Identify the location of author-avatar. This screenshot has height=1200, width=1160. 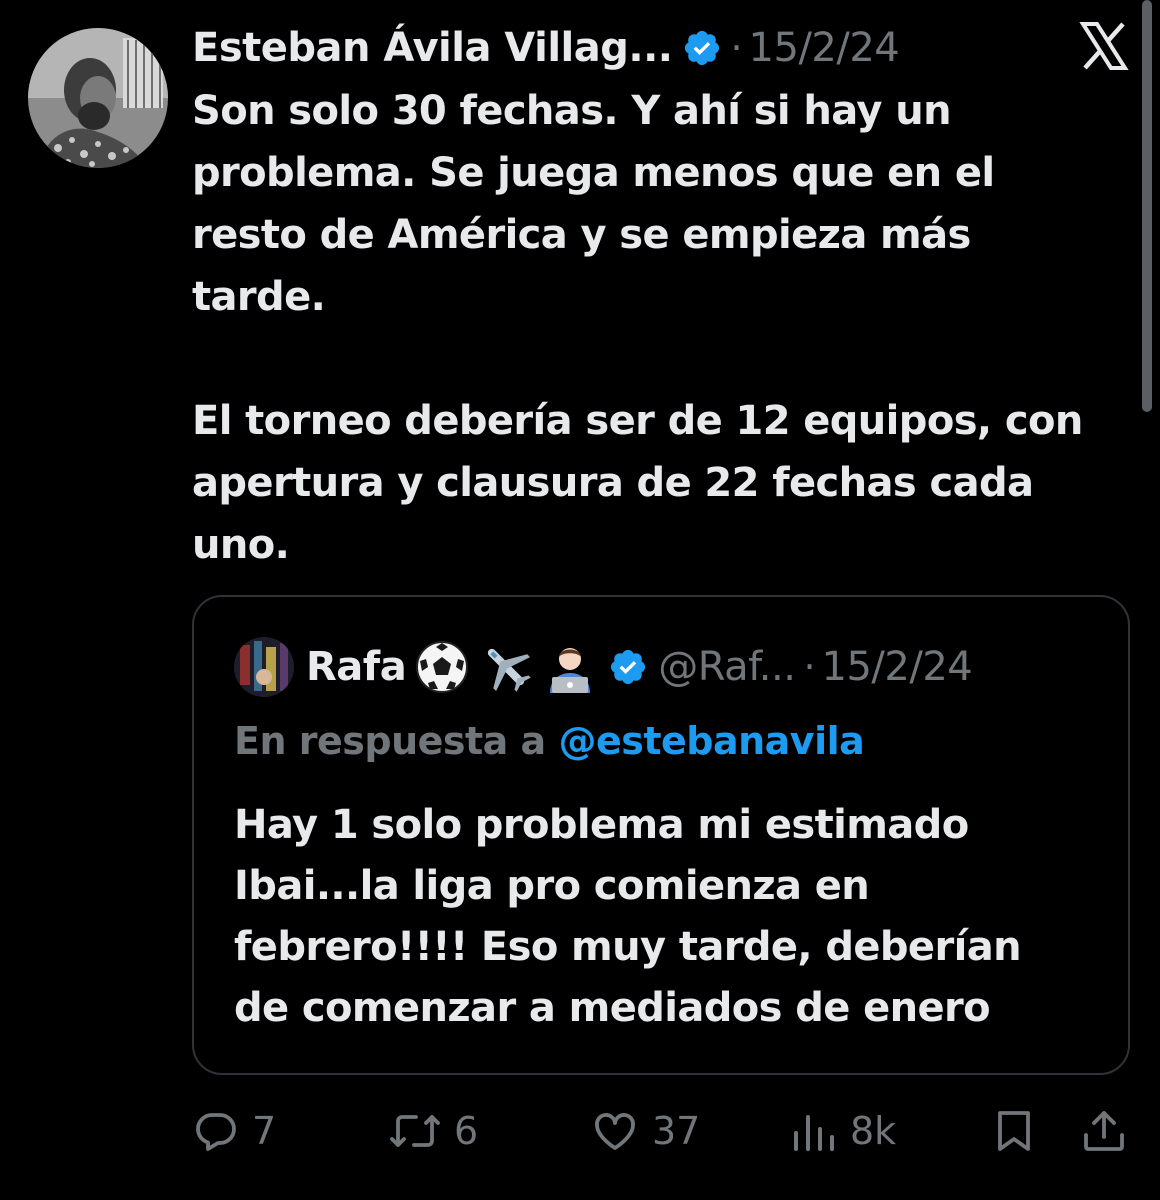
(98, 98).